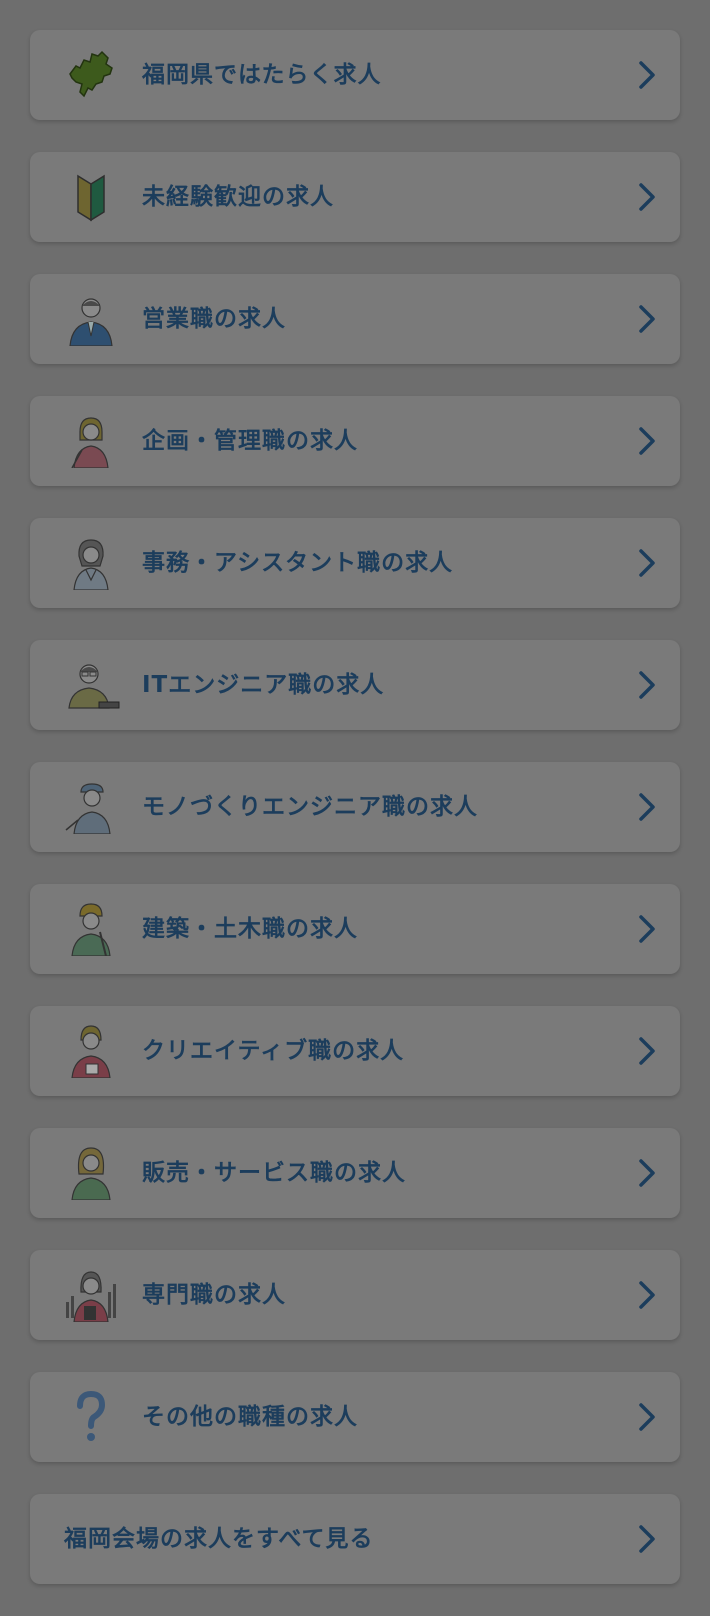  I want to click on view-all-label: 福岡会場の求人をすべて見る, so click(219, 1539).